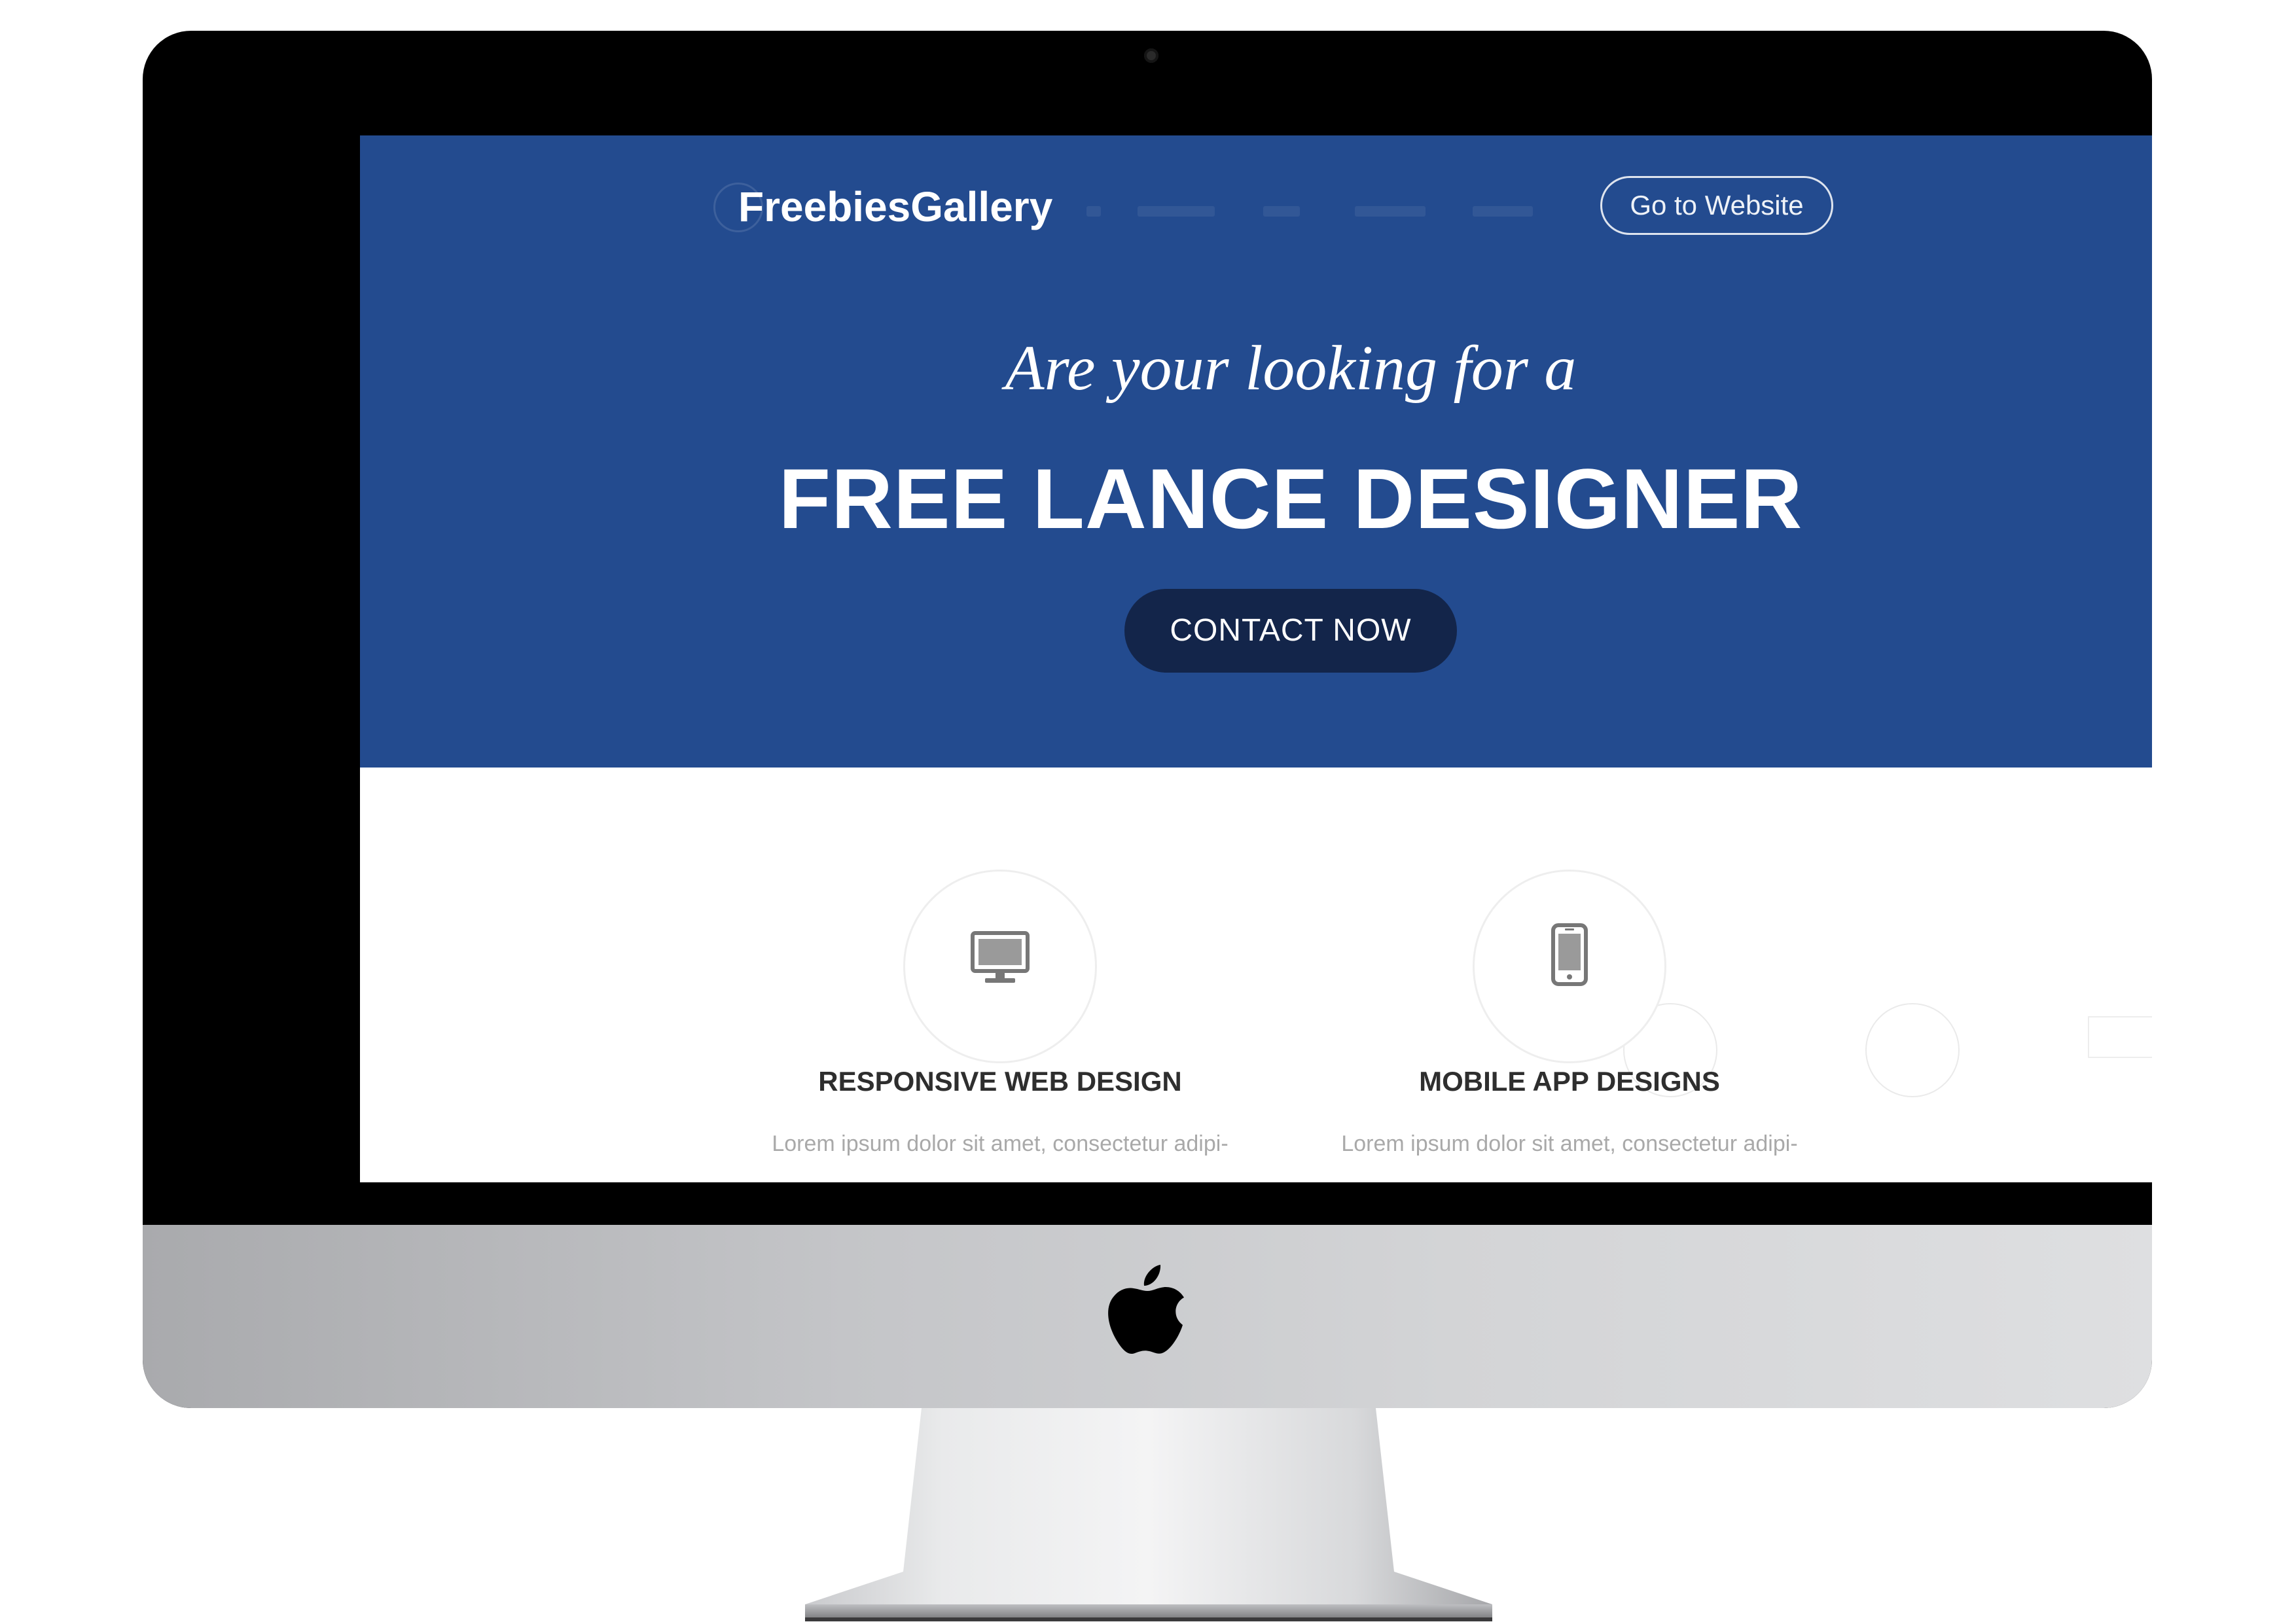 This screenshot has height=1624, width=2296. Describe the element at coordinates (1290, 498) in the screenshot. I see `hero-headline: FREE LANCE DESIGNER` at that location.